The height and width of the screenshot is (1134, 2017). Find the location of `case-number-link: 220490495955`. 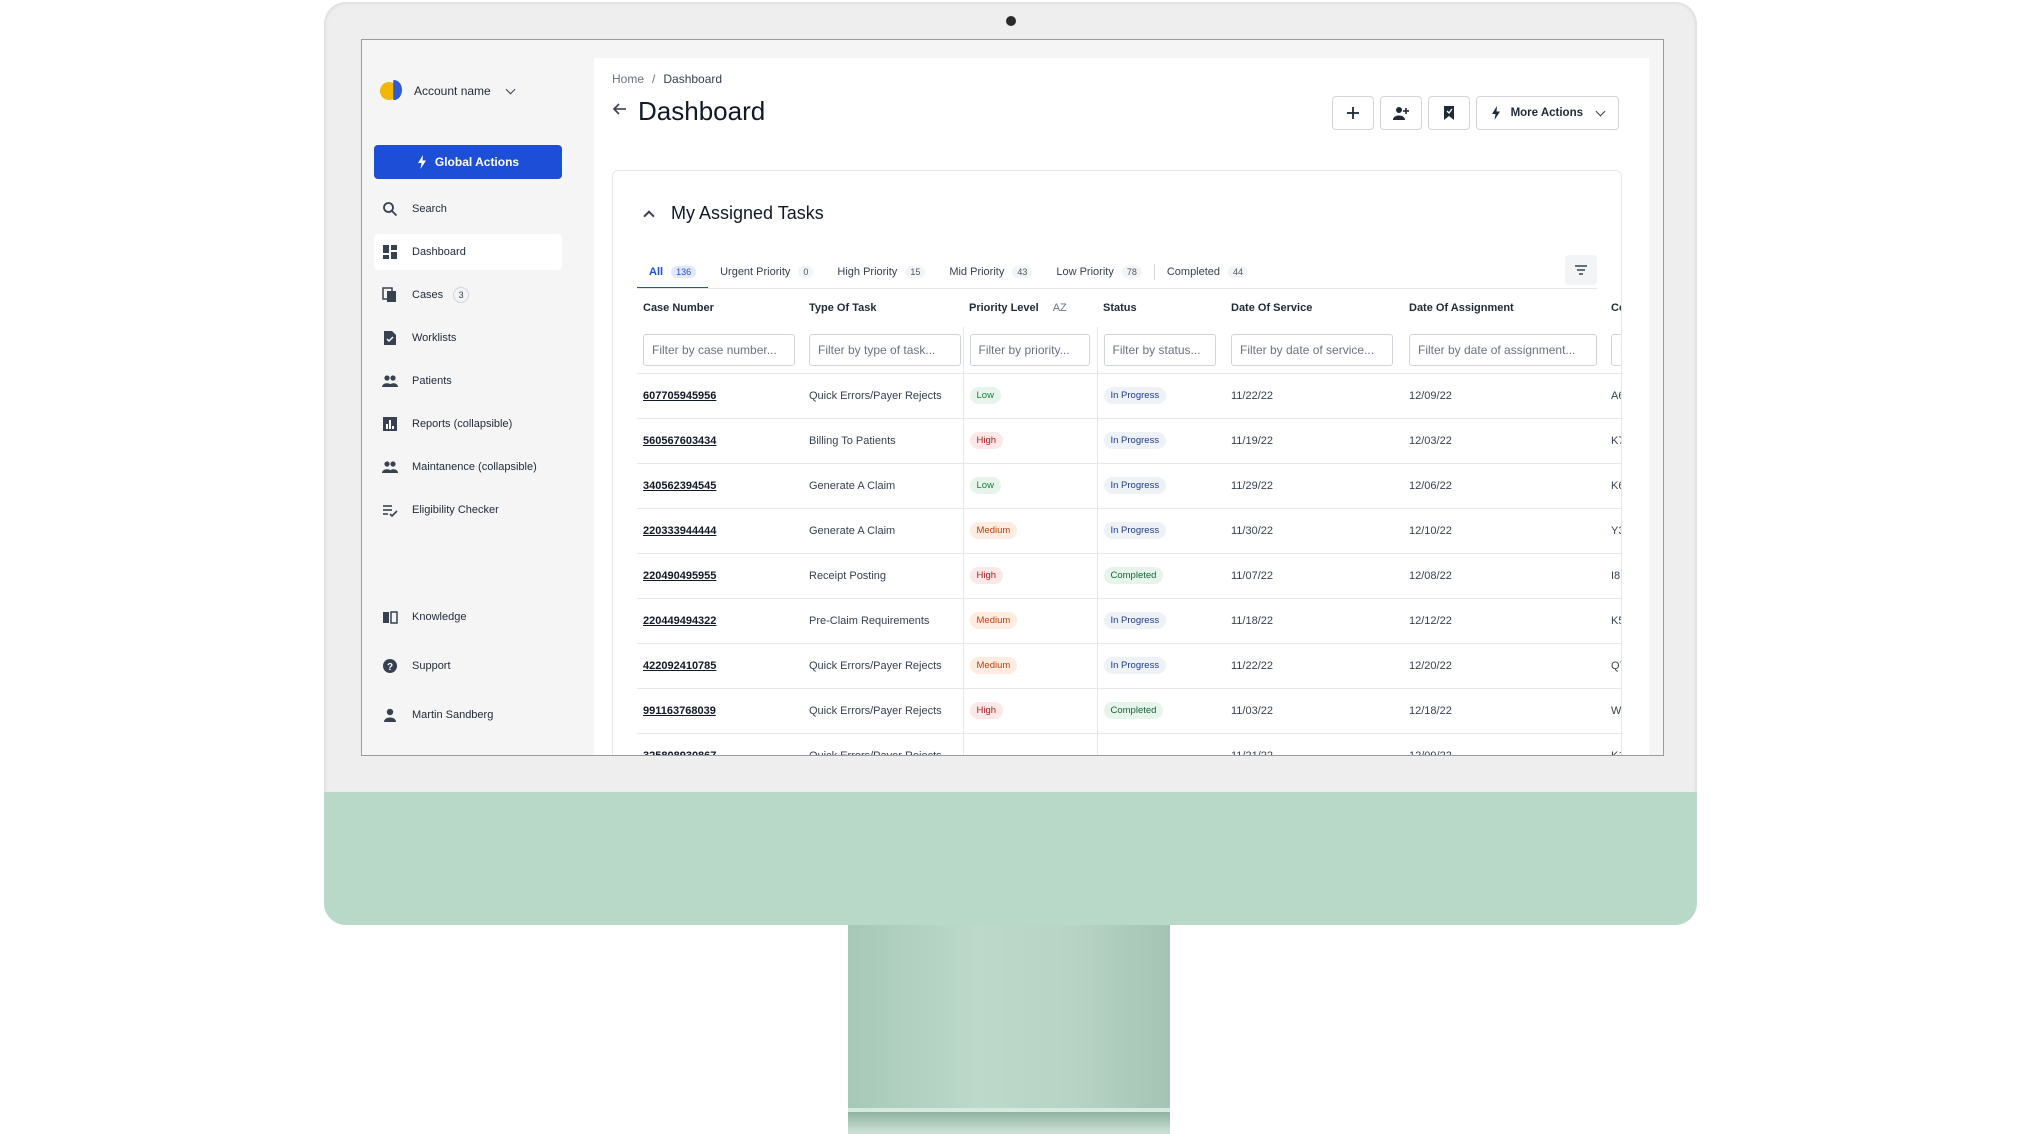

case-number-link: 220490495955 is located at coordinates (679, 576).